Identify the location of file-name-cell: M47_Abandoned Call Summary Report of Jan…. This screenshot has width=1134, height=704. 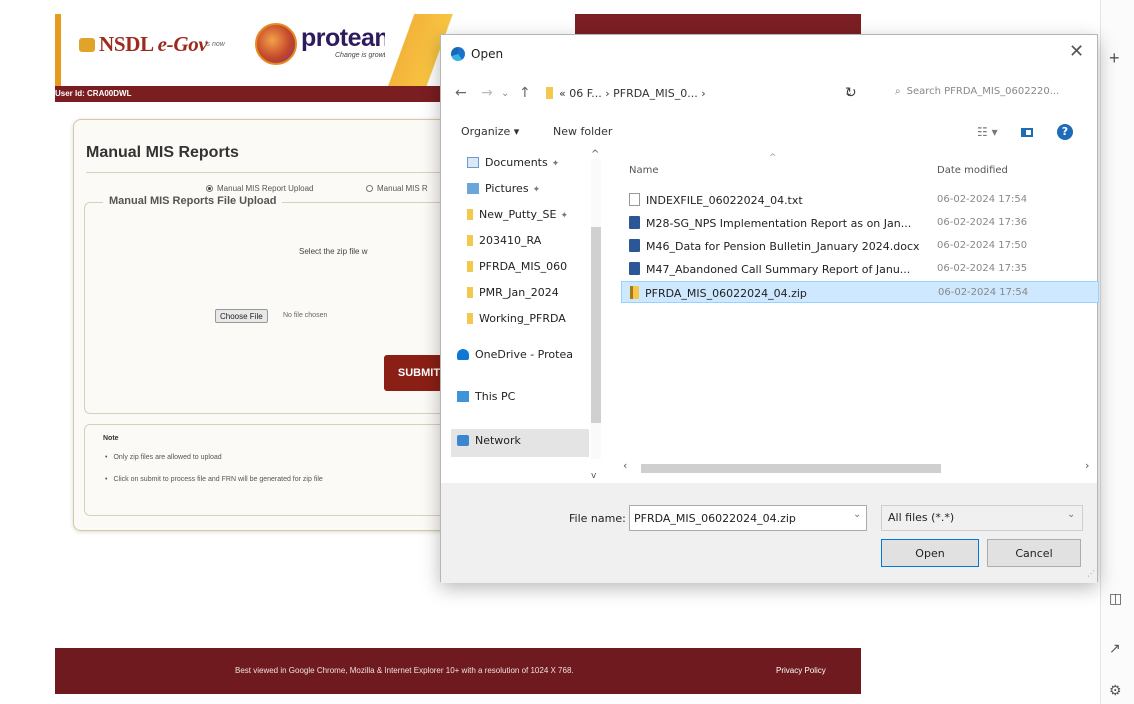
(779, 269).